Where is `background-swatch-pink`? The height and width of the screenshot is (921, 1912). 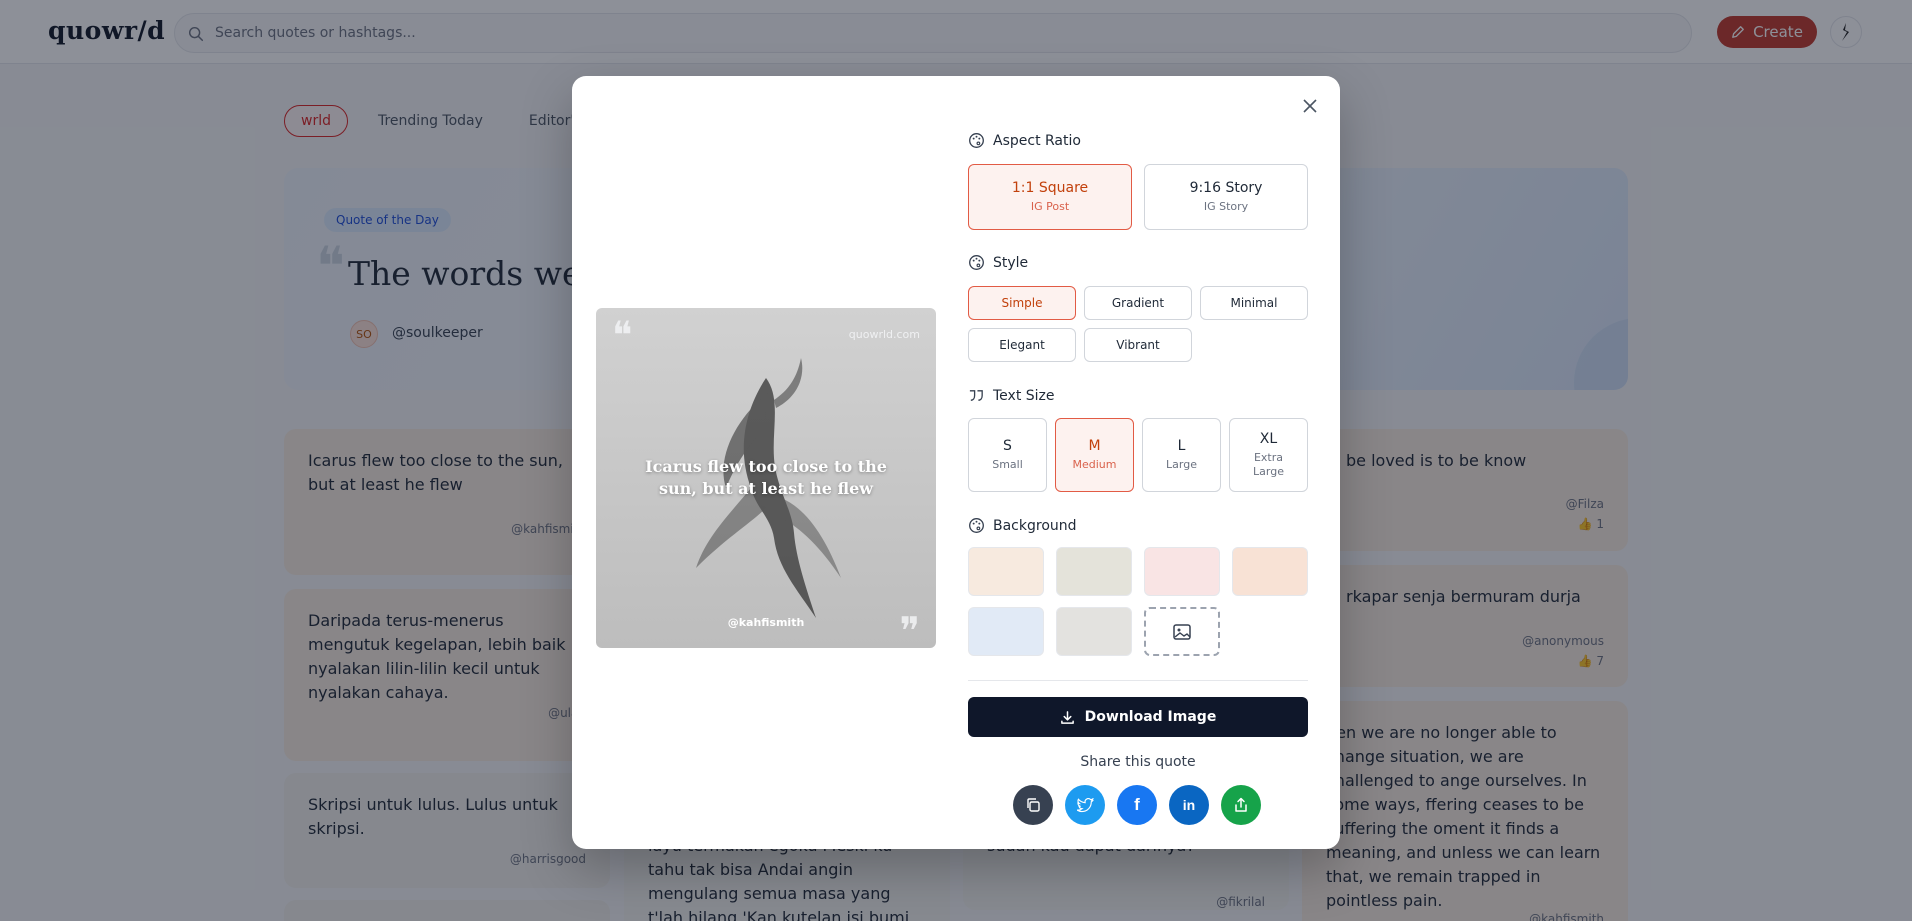 background-swatch-pink is located at coordinates (1182, 571).